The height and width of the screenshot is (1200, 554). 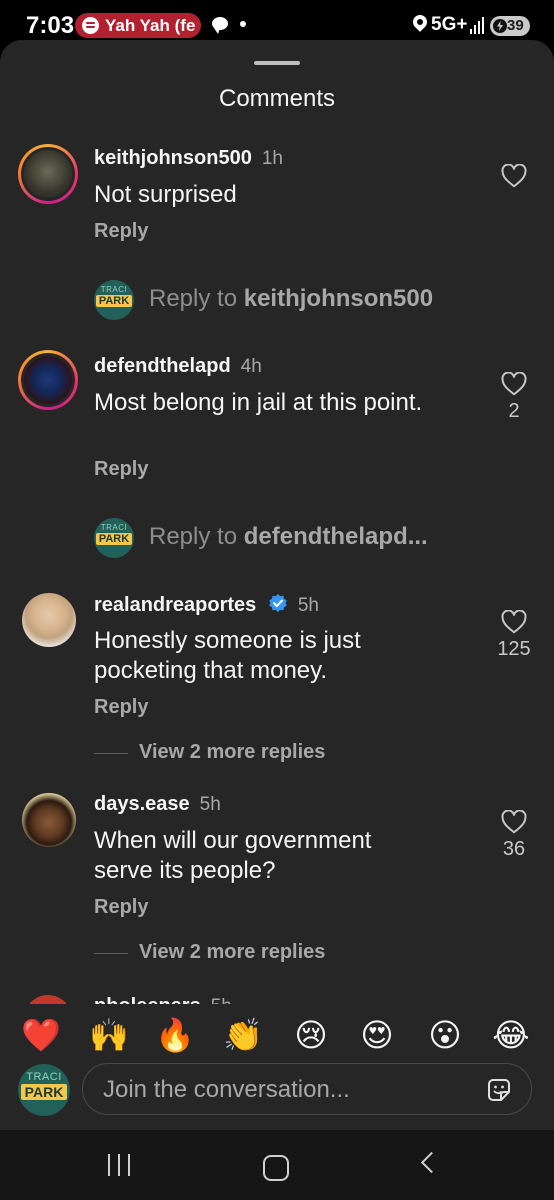 What do you see at coordinates (449, 24) in the screenshot?
I see `network-type: 5G+` at bounding box center [449, 24].